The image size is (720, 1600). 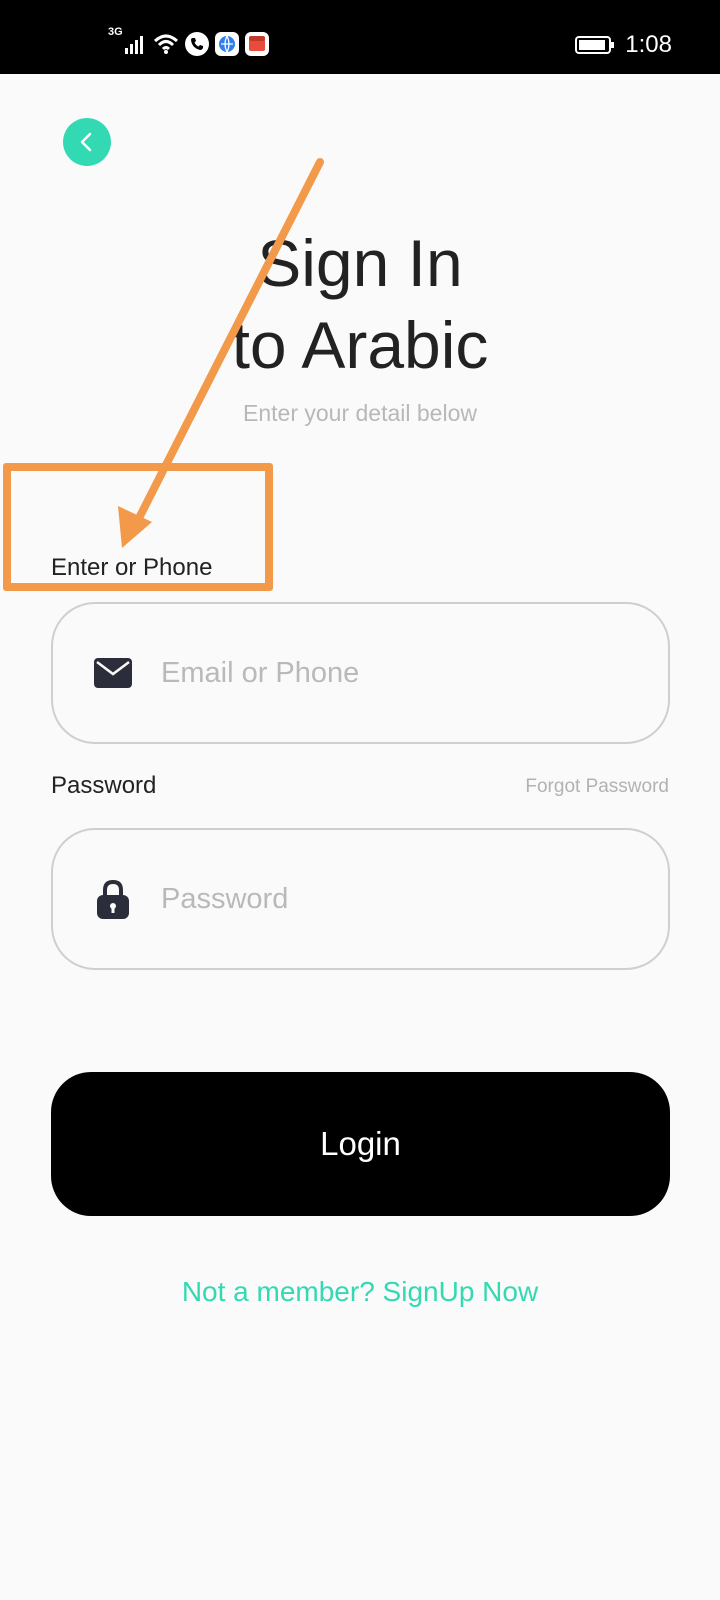 What do you see at coordinates (115, 32) in the screenshot?
I see `network-type: 3G` at bounding box center [115, 32].